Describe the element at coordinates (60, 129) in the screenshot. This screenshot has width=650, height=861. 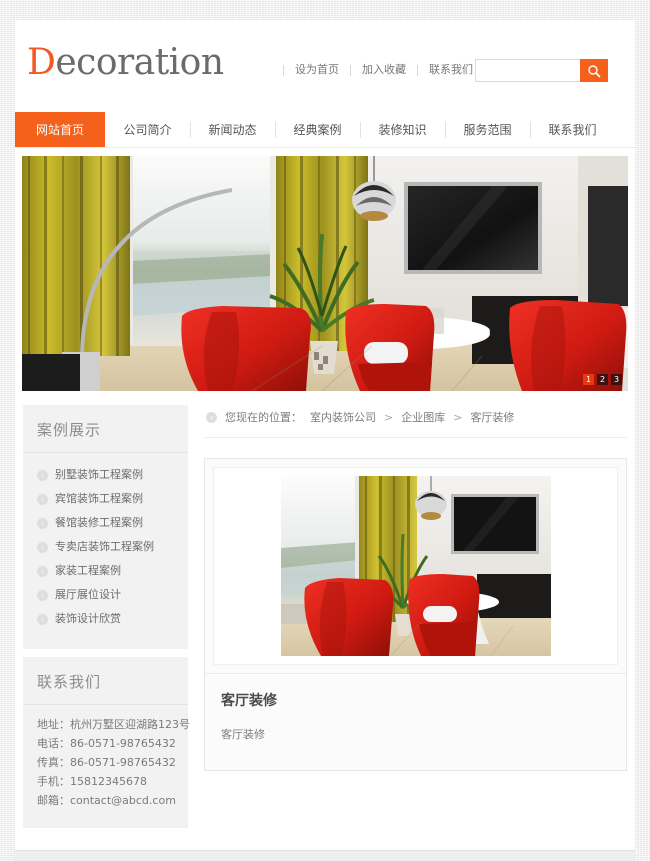
I see `nav-item-home: 网站首页` at that location.